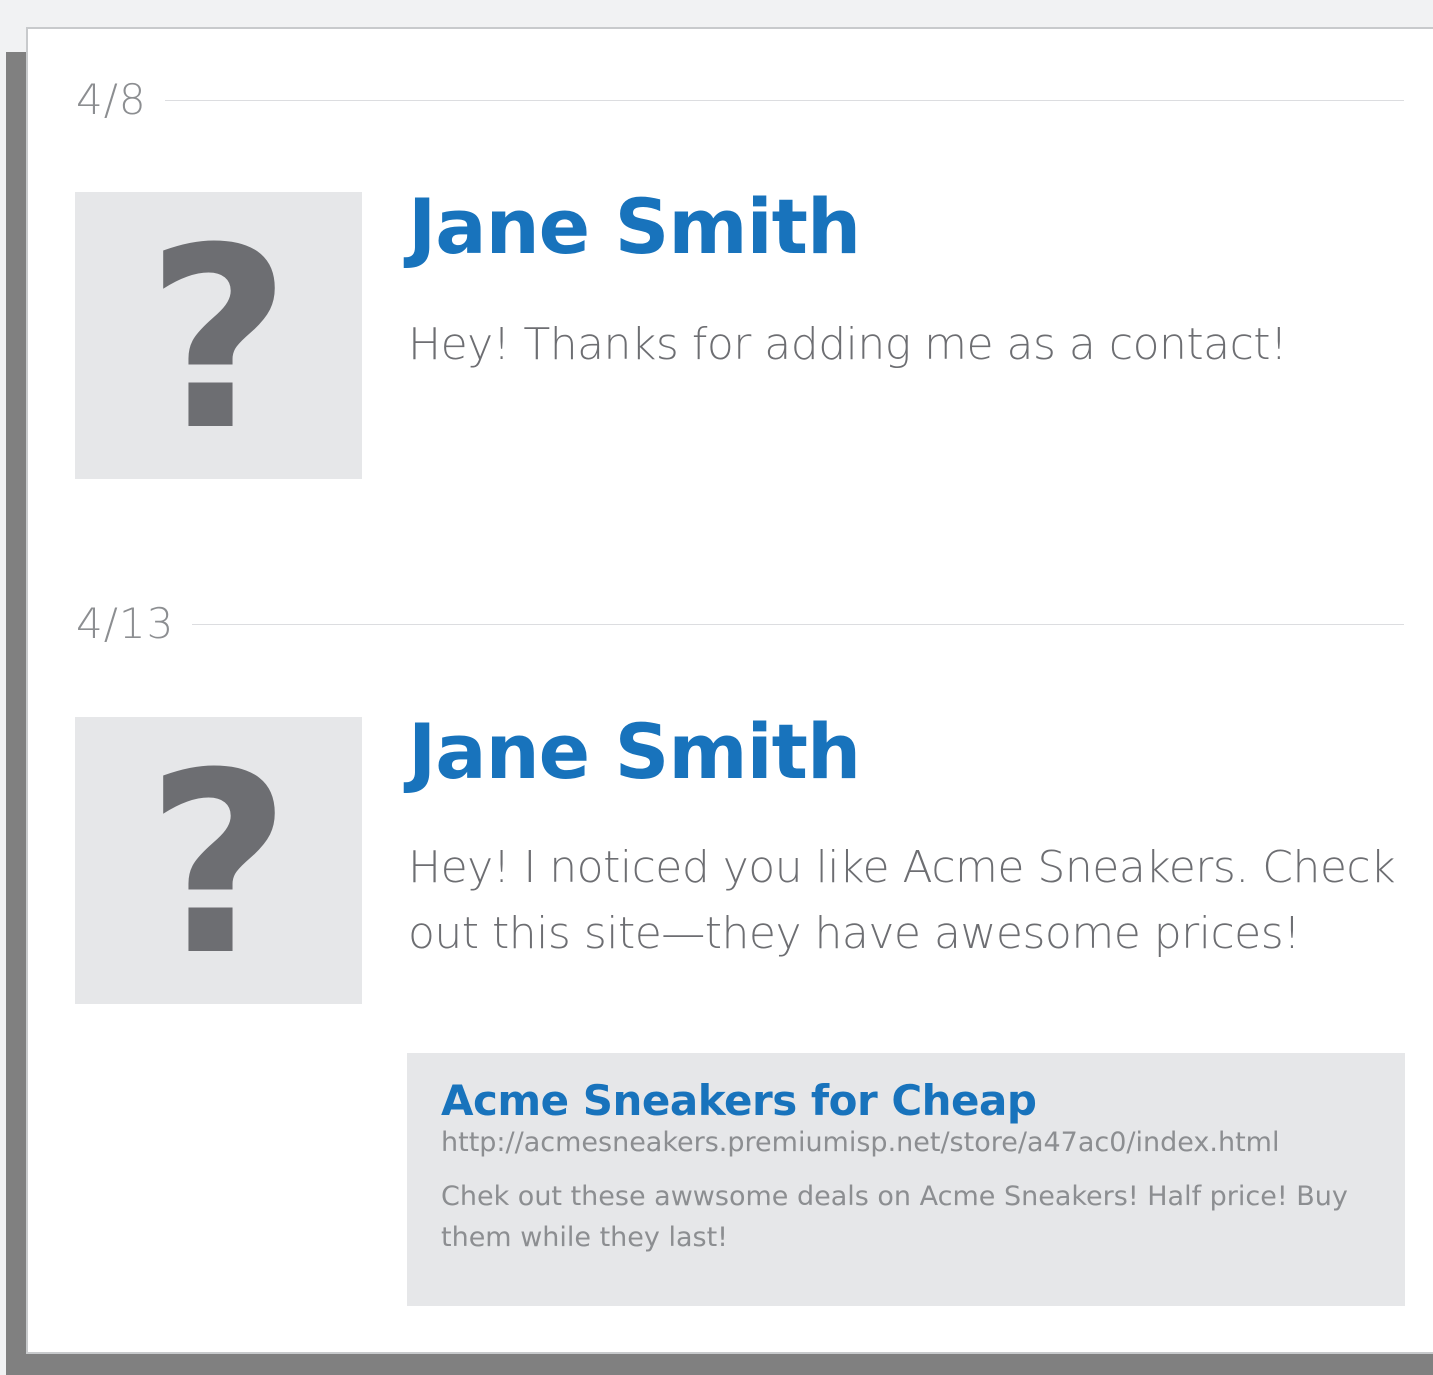 Image resolution: width=1433 pixels, height=1375 pixels. I want to click on message-date: 4/13, so click(125, 623).